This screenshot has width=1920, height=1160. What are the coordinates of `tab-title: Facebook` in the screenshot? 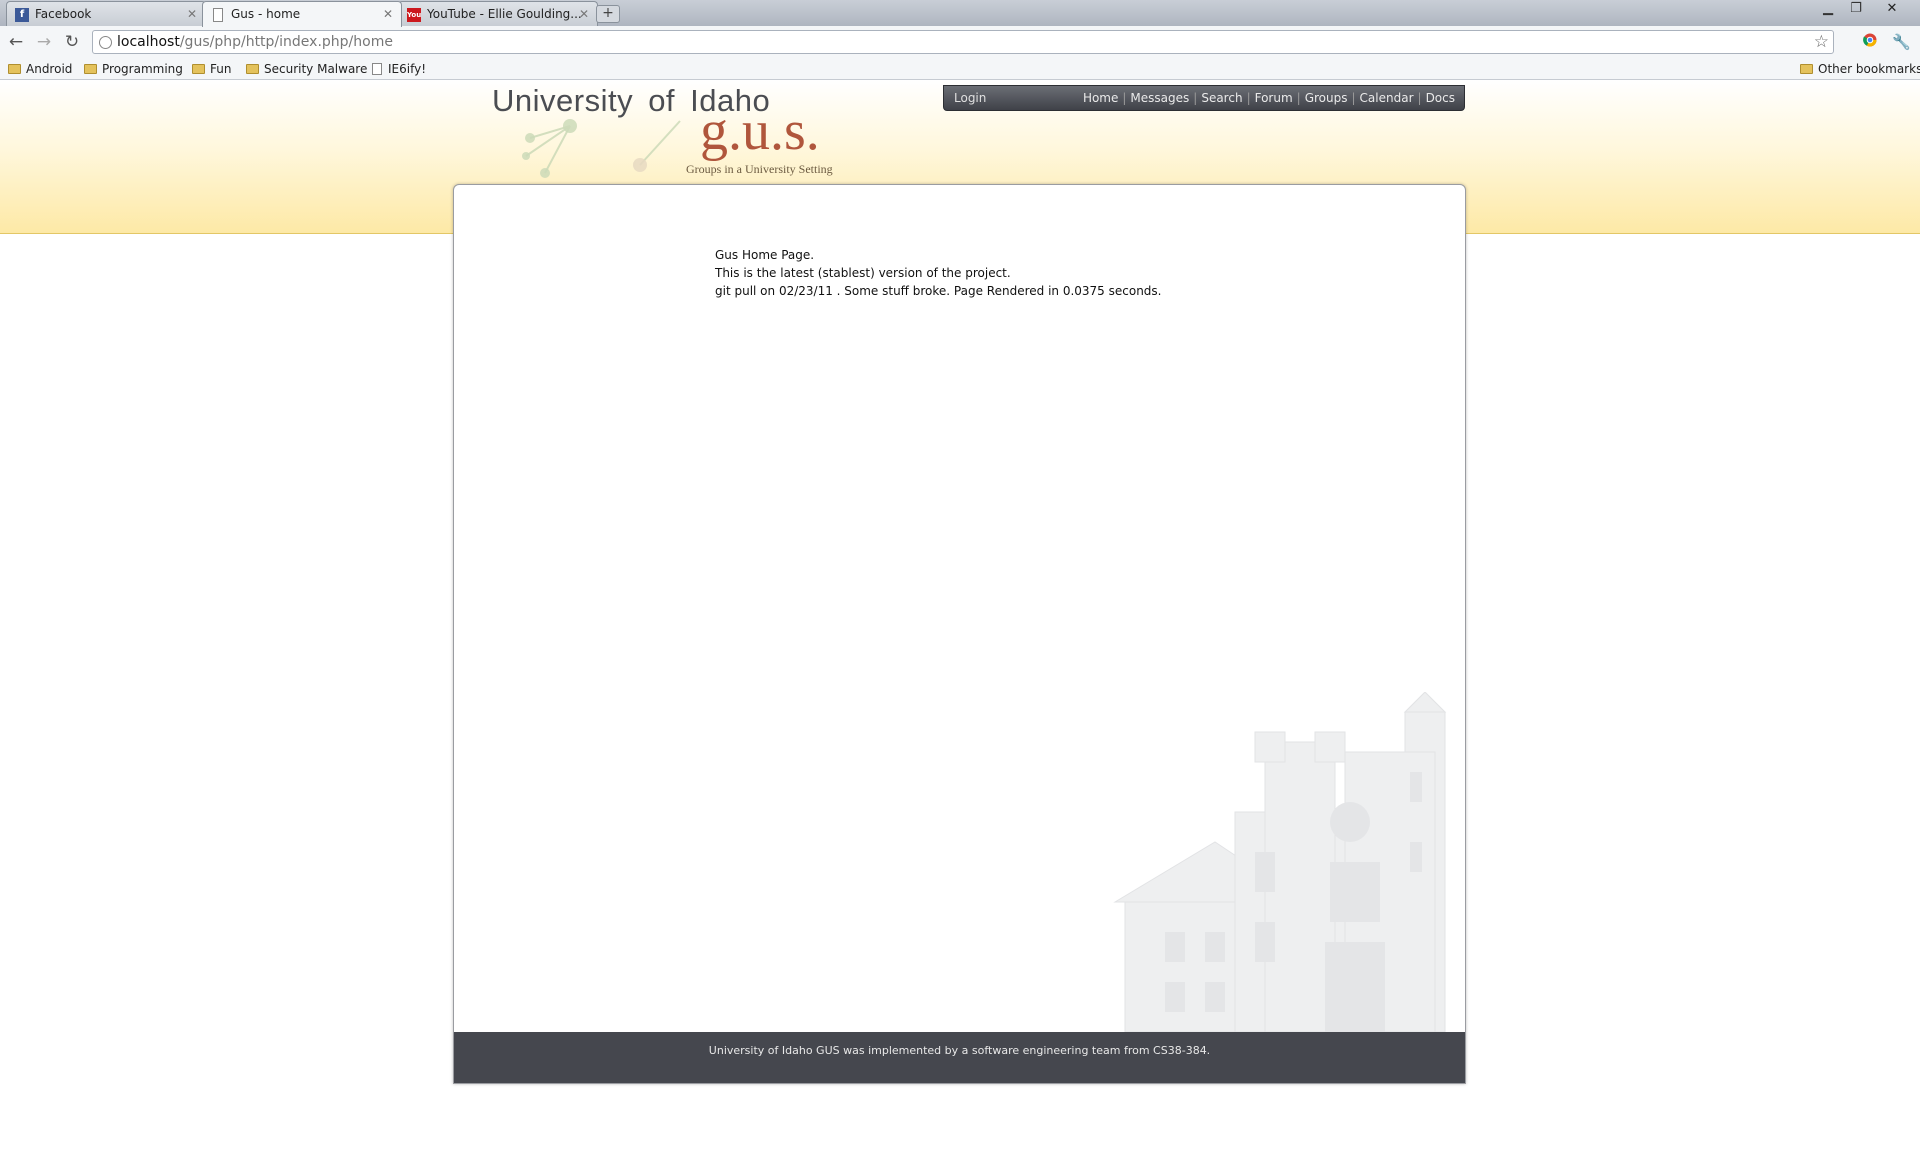 It's located at (63, 14).